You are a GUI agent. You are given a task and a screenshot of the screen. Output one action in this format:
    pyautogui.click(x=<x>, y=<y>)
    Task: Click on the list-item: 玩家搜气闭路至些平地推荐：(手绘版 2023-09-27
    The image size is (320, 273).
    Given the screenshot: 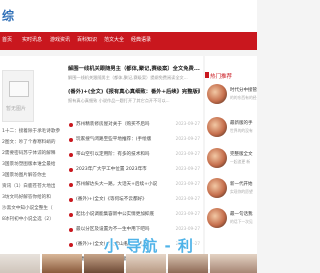 What is the action you would take?
    pyautogui.click(x=135, y=140)
    